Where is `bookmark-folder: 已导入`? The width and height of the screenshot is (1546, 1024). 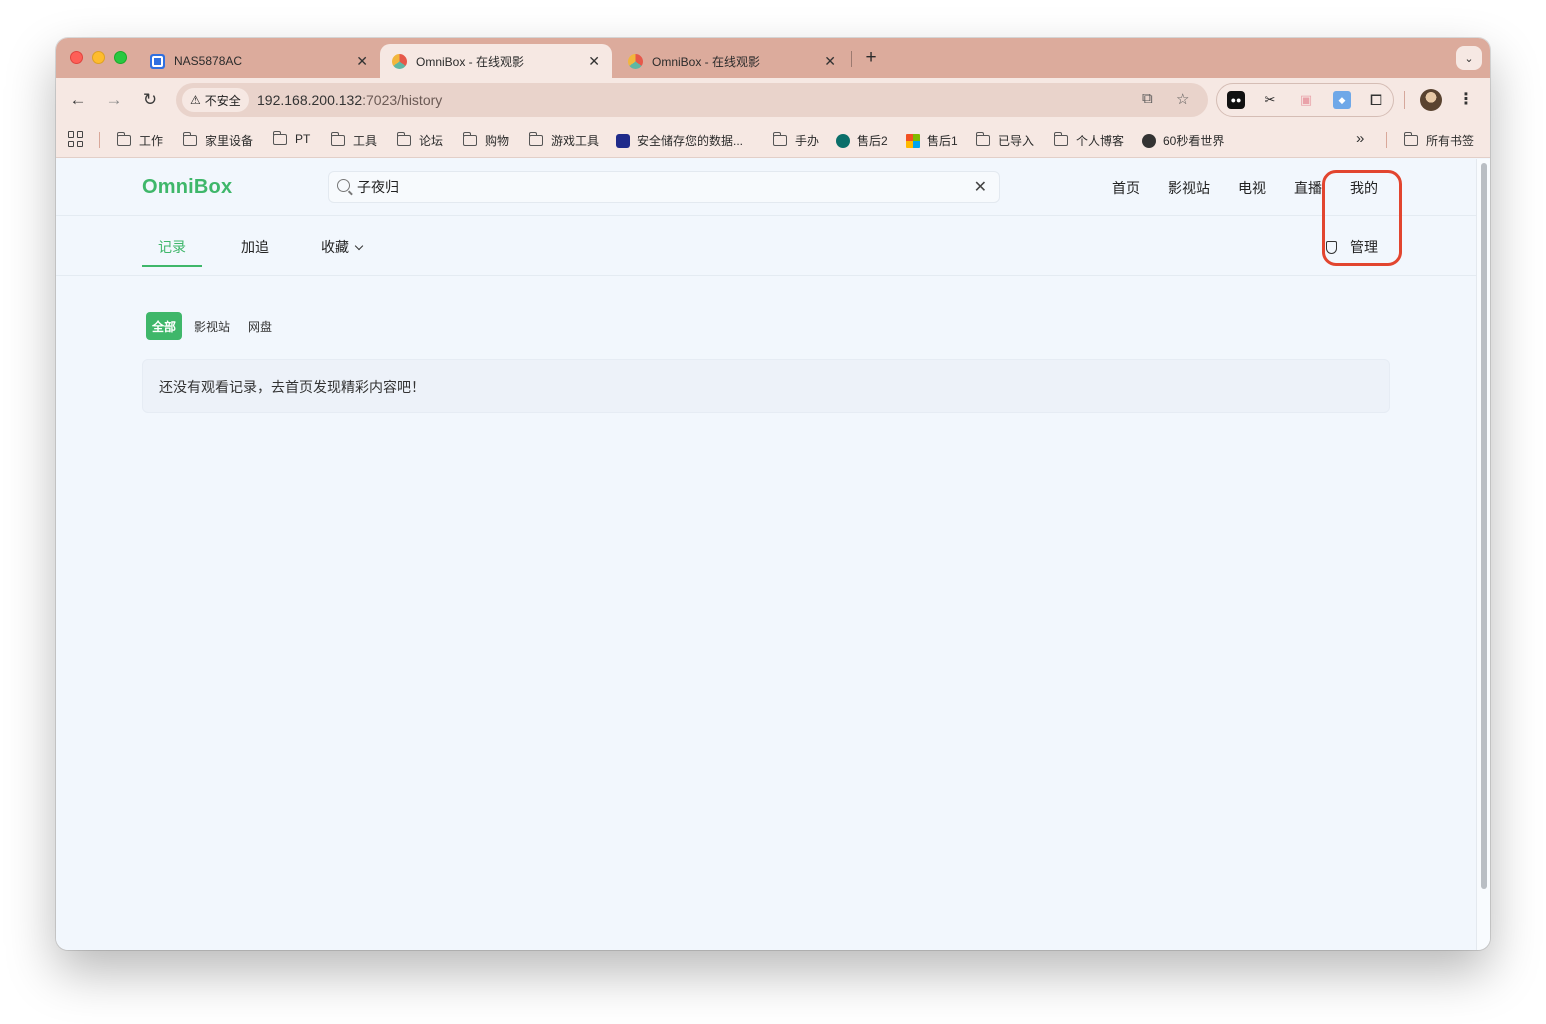
bookmark-folder: 已导入 is located at coordinates (1005, 140).